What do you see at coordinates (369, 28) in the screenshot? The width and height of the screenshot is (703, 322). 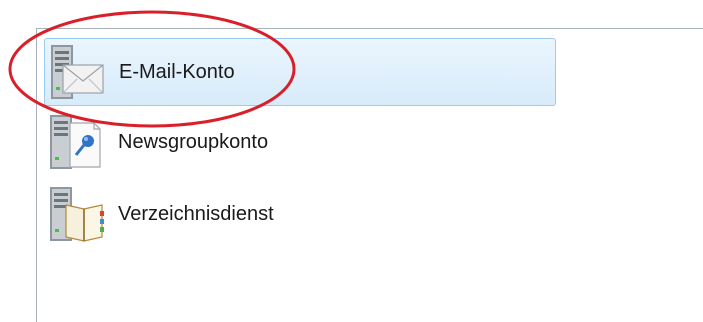 I see `panel-border-top` at bounding box center [369, 28].